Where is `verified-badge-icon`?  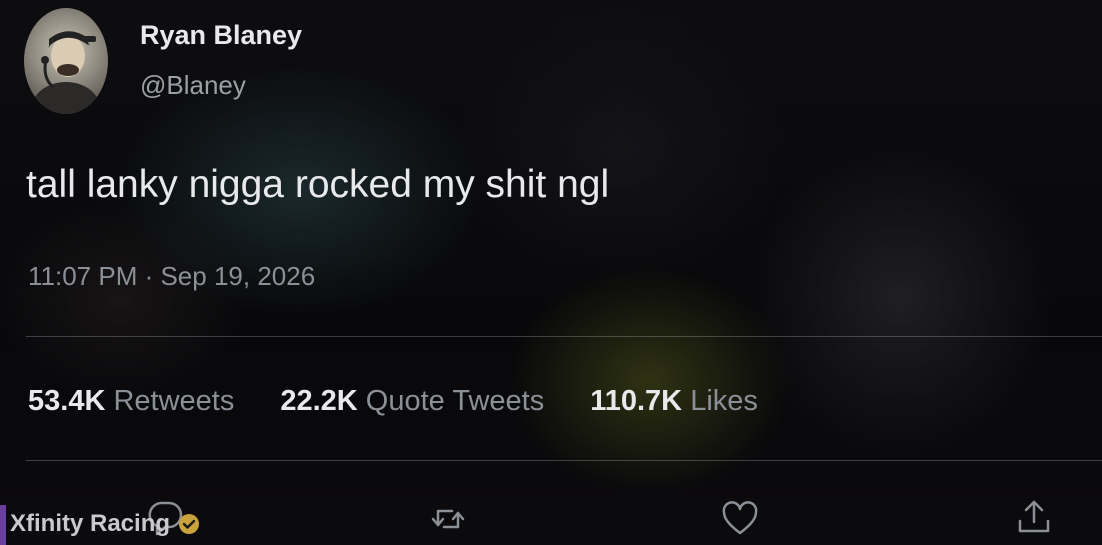 verified-badge-icon is located at coordinates (189, 524).